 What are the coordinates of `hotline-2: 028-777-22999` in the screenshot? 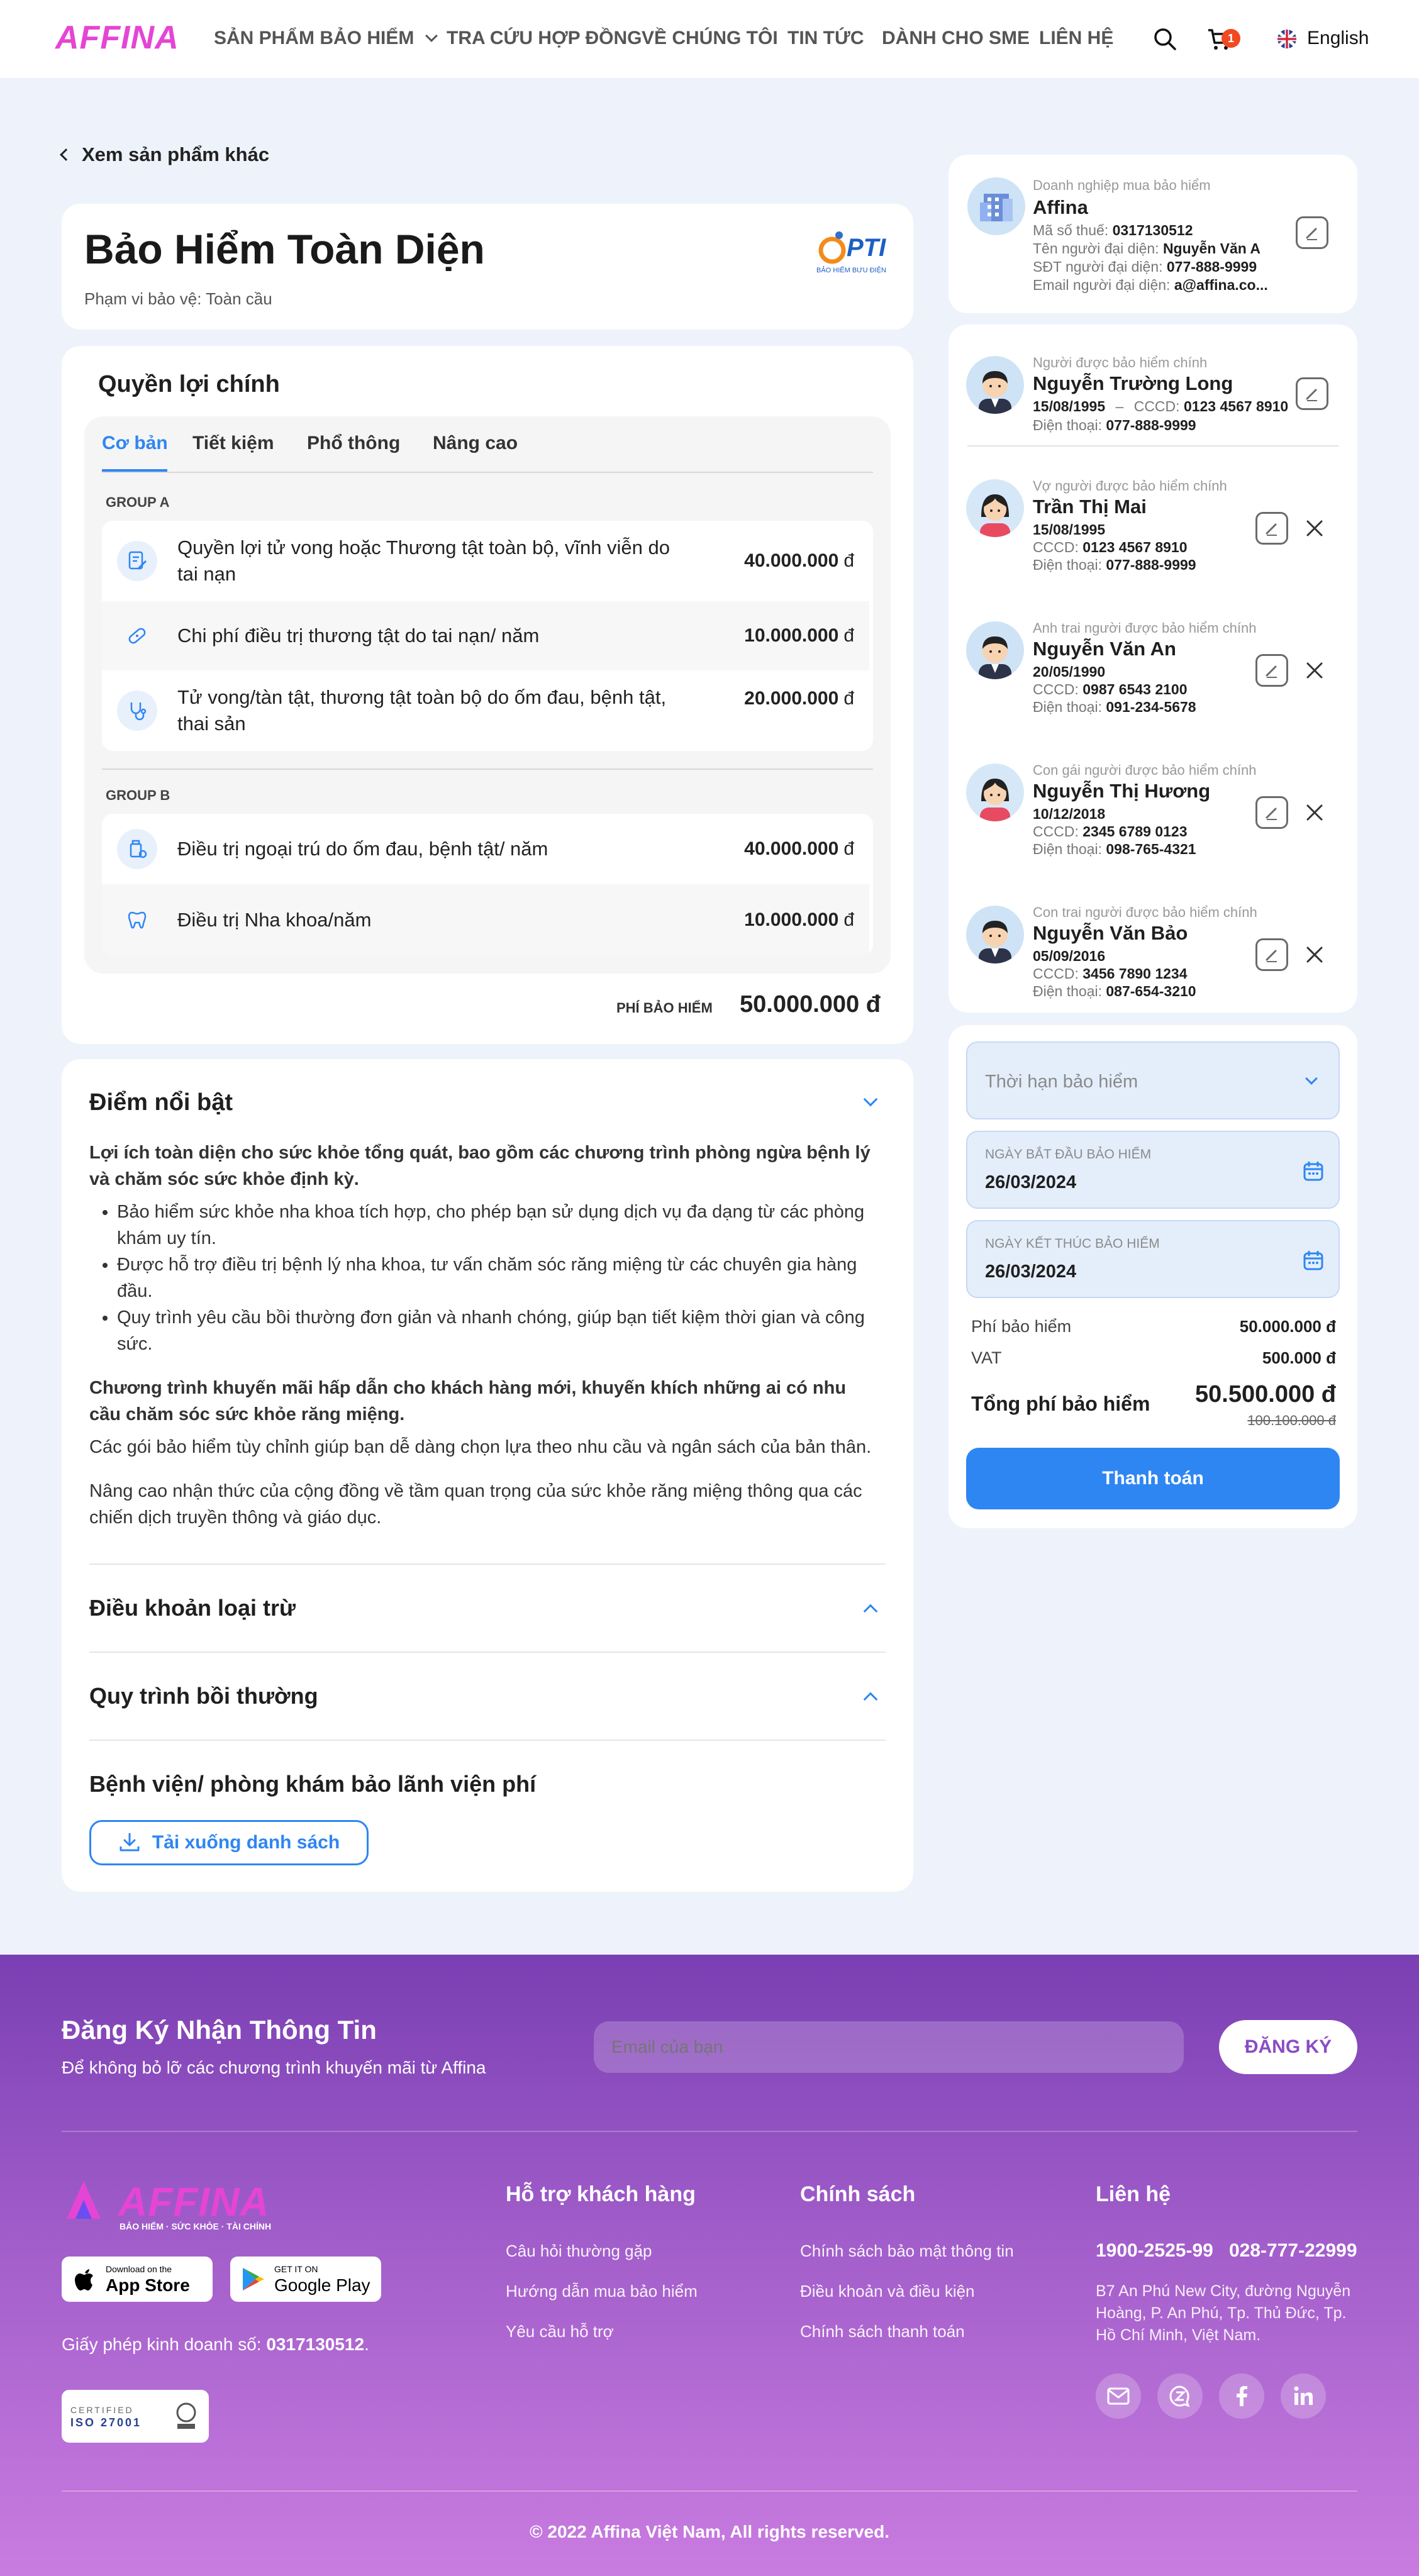 It's located at (1293, 2251).